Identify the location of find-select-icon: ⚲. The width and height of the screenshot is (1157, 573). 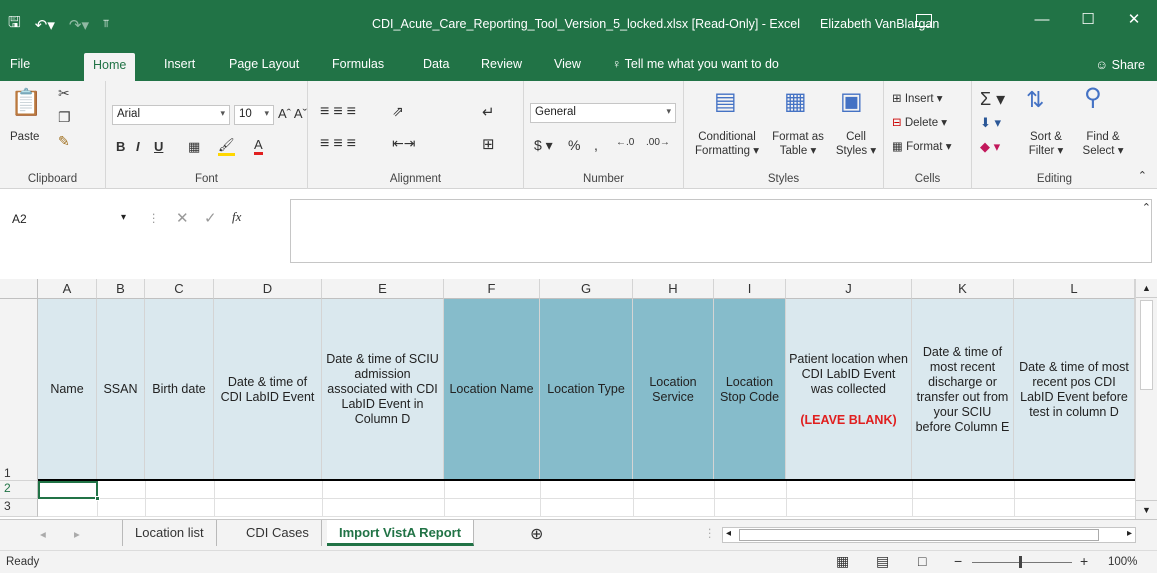
(1093, 97).